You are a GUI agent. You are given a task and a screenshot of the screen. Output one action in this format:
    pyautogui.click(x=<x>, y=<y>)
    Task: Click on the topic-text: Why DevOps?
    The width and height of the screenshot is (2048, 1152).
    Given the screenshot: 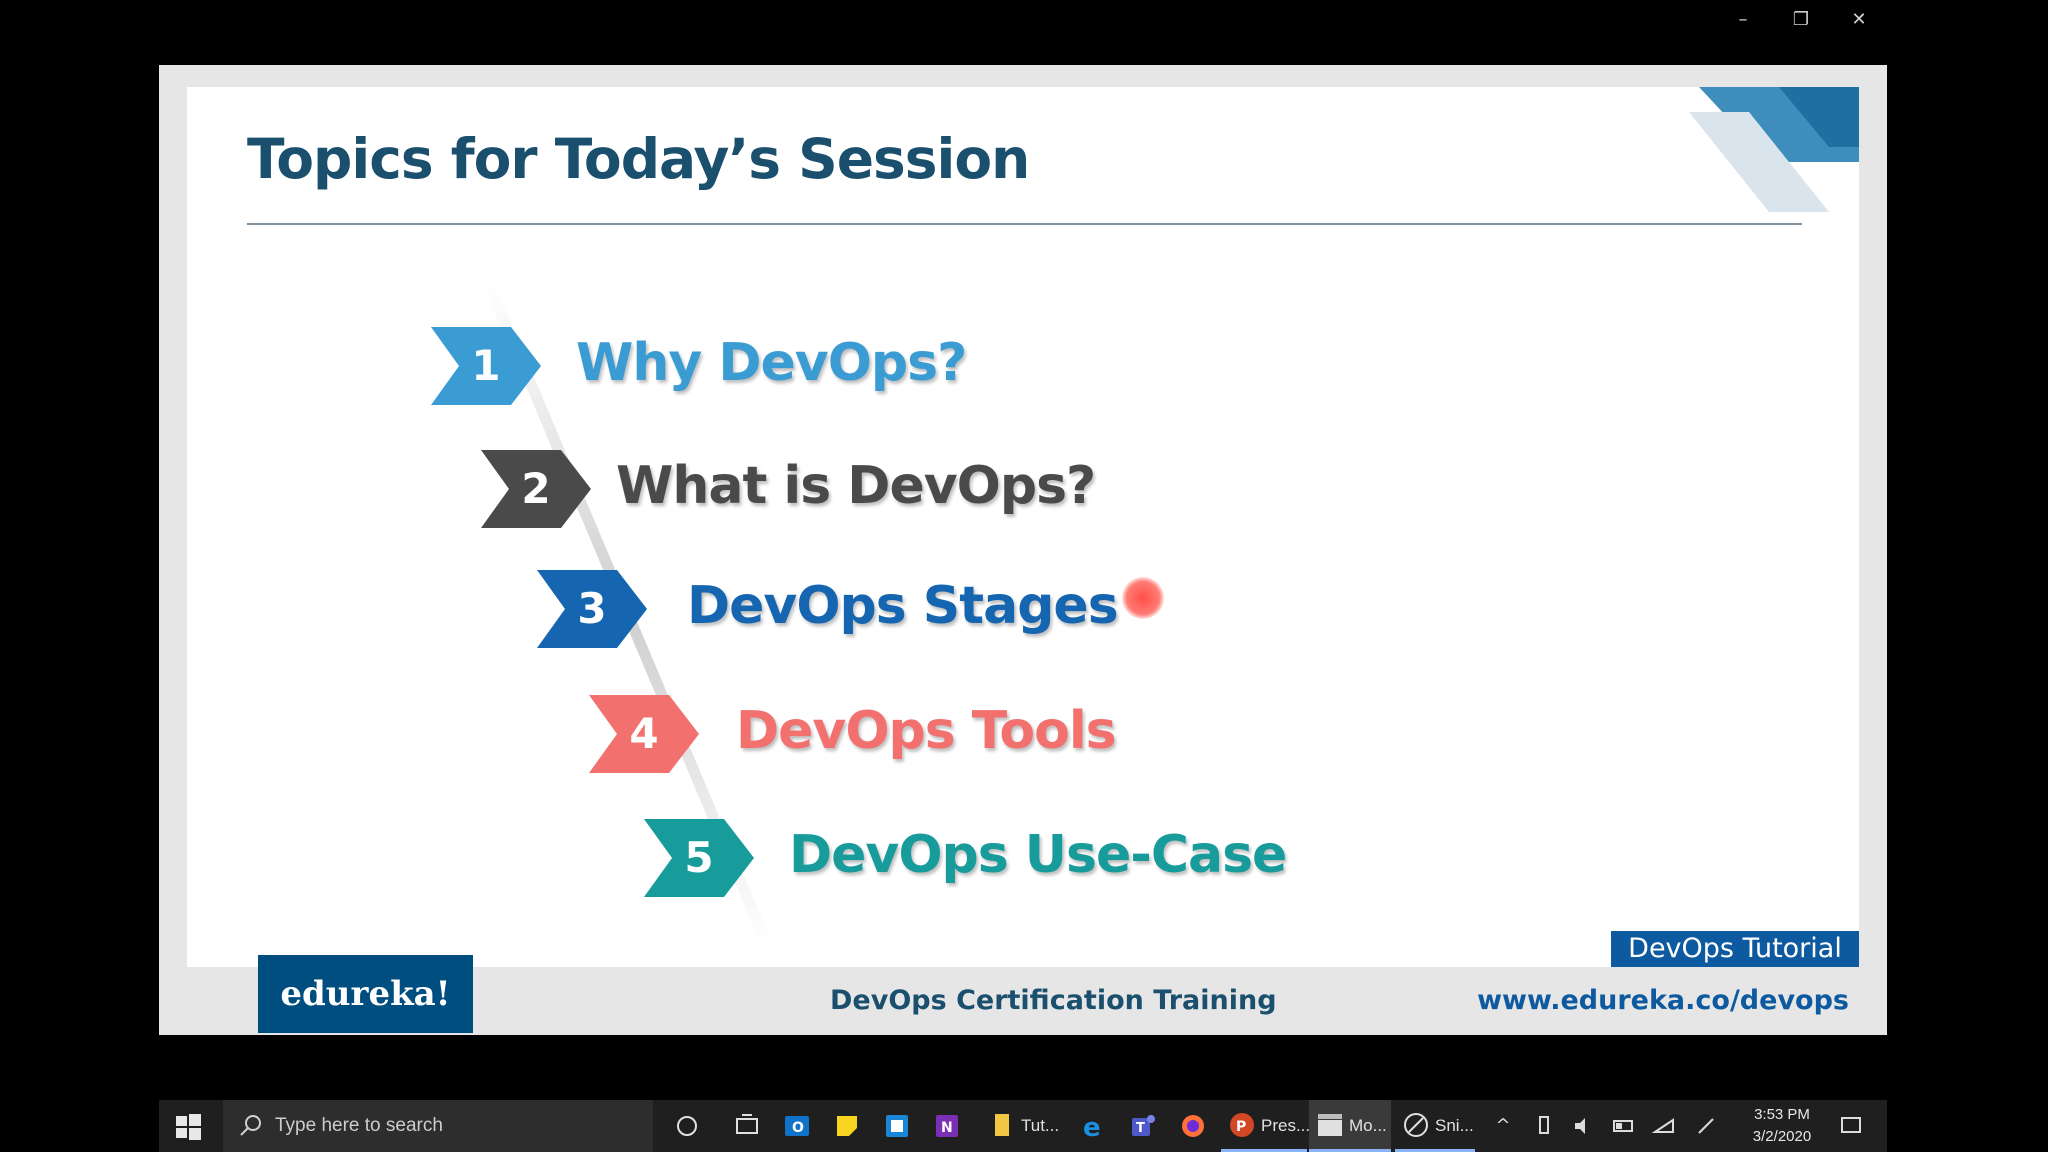 What is the action you would take?
    pyautogui.click(x=771, y=363)
    